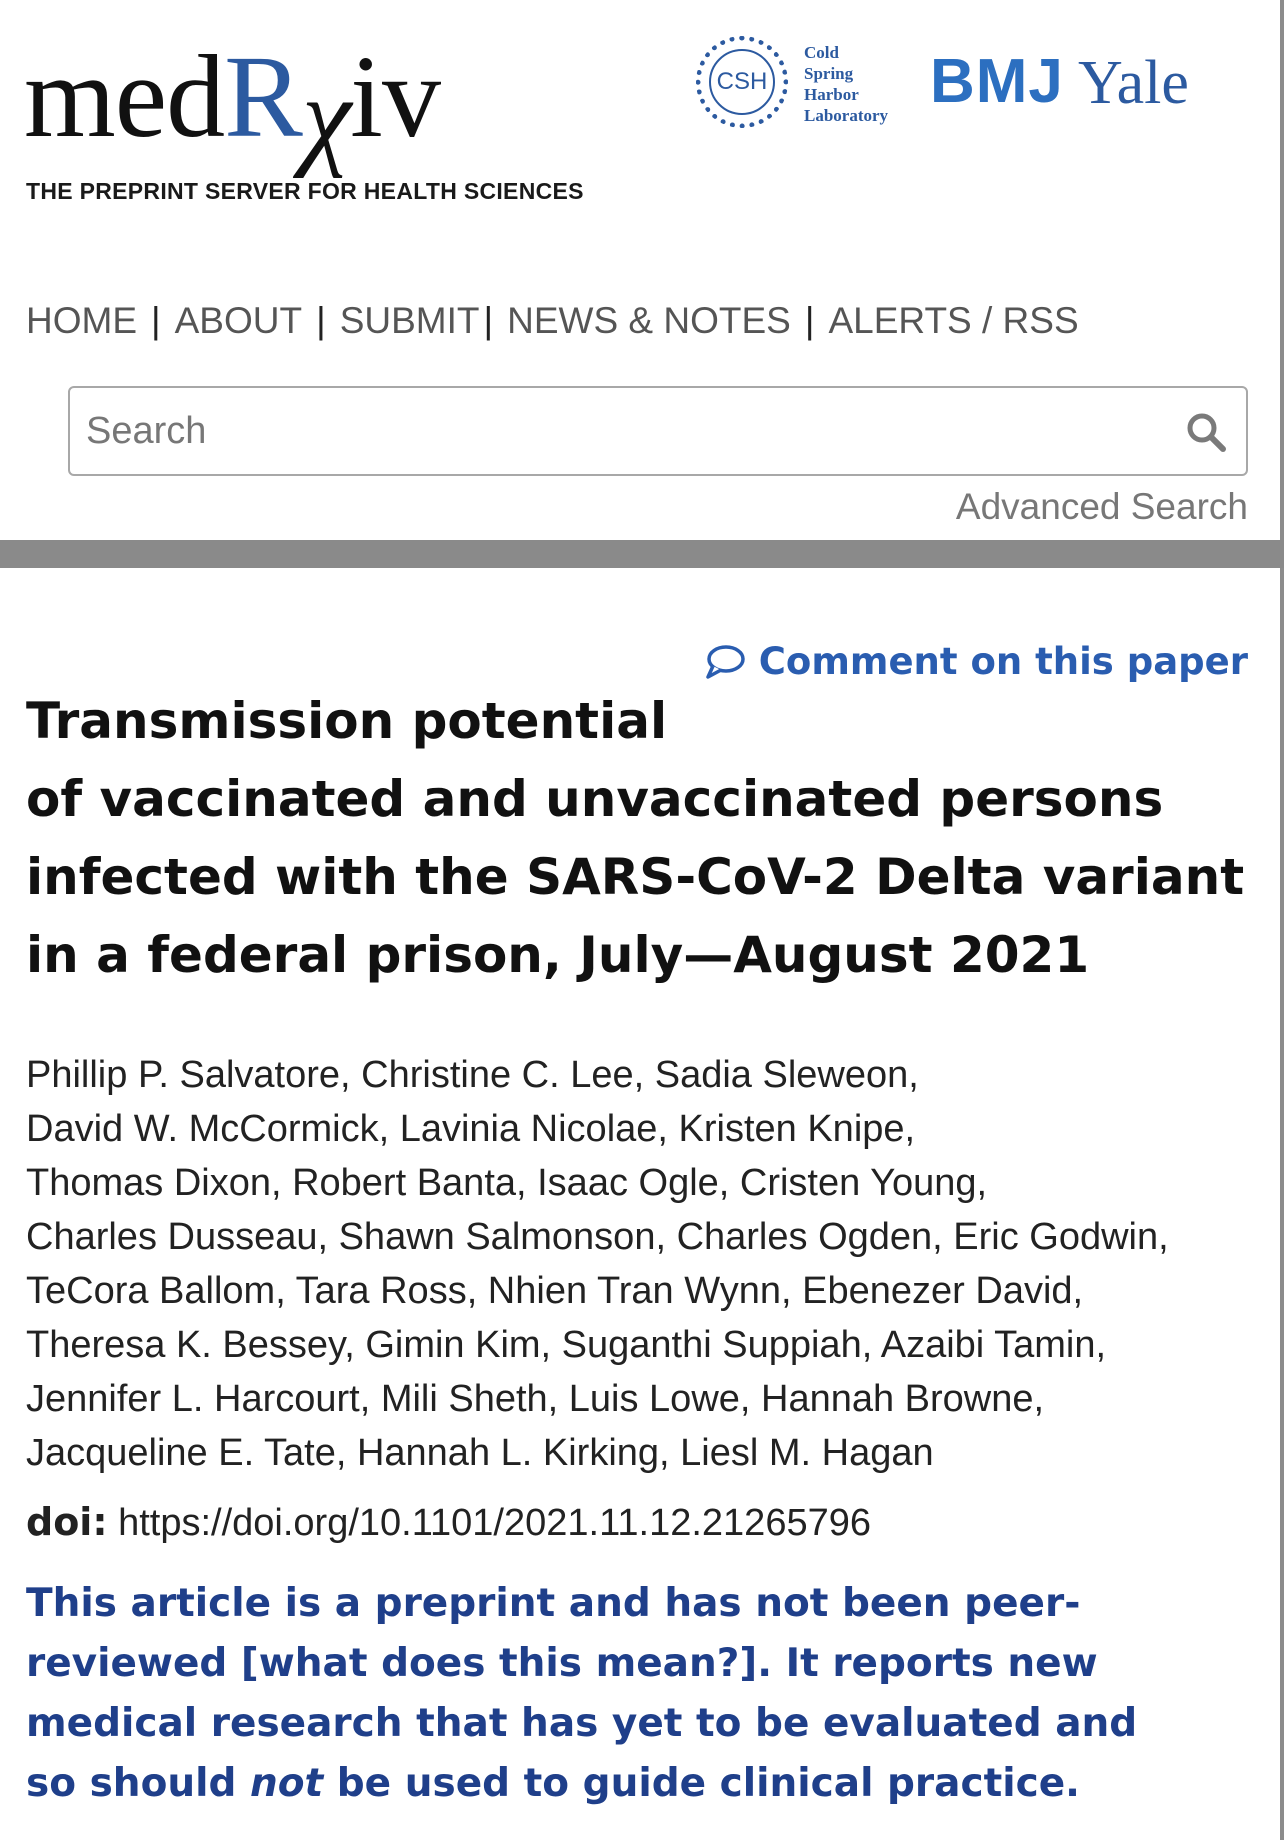  Describe the element at coordinates (347, 721) in the screenshot. I see `title-line: Transmission potential` at that location.